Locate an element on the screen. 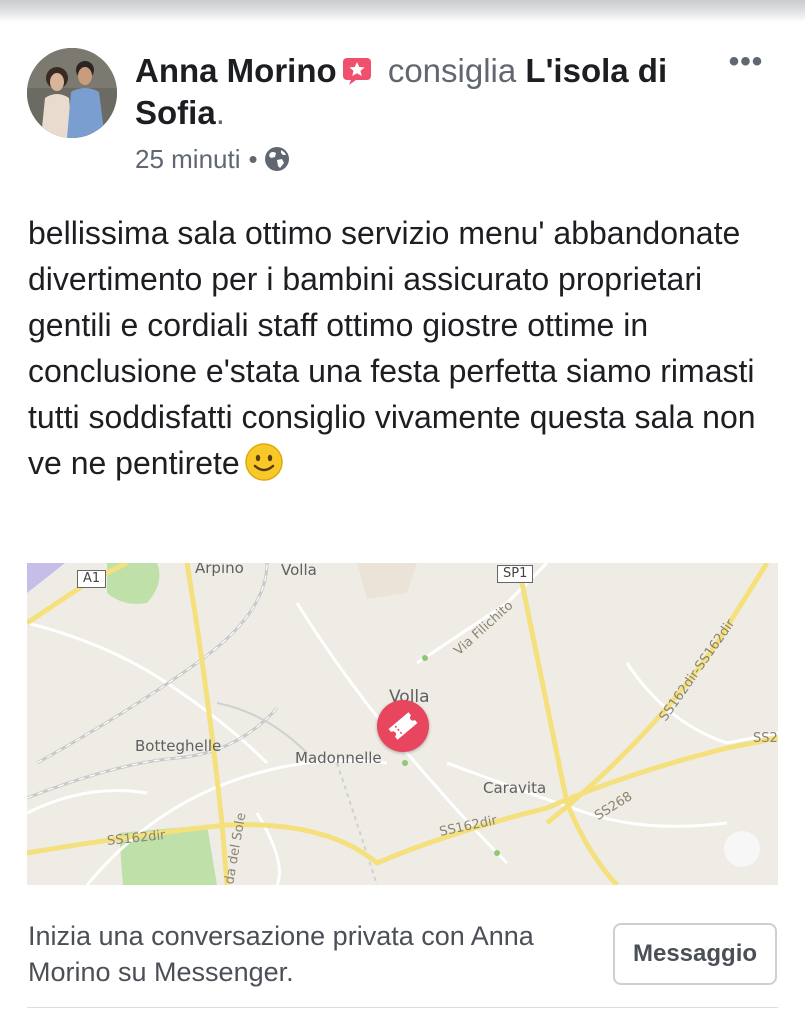 The width and height of the screenshot is (805, 1024). avatar is located at coordinates (72, 93).